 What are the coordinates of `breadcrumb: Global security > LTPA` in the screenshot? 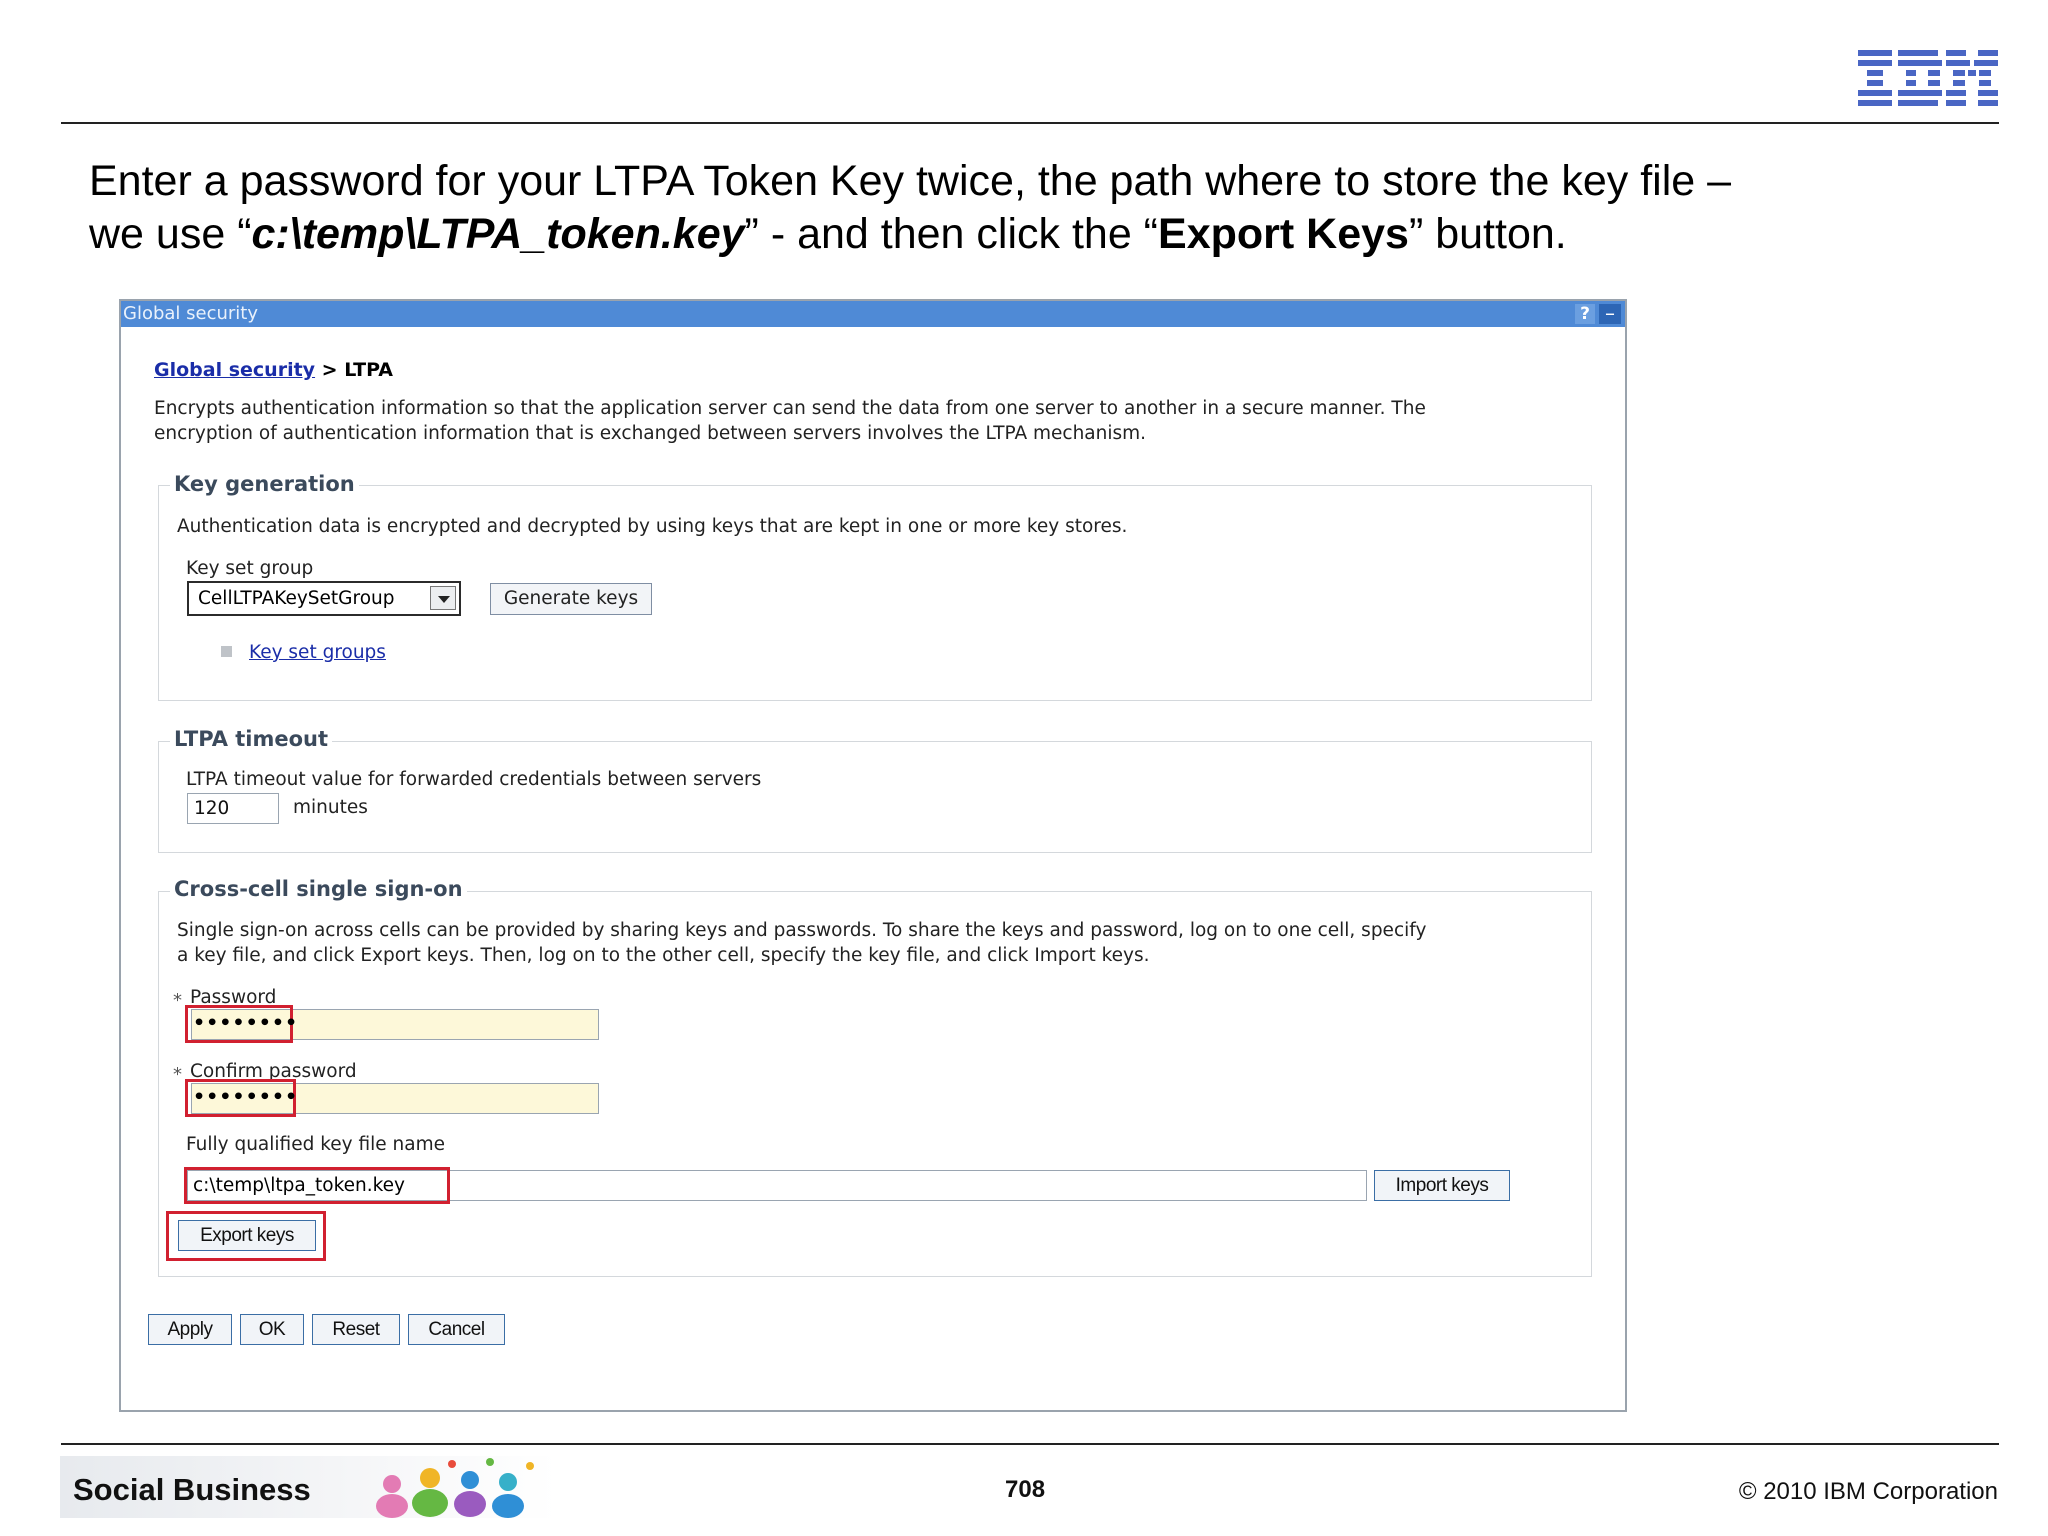 It's located at (274, 370).